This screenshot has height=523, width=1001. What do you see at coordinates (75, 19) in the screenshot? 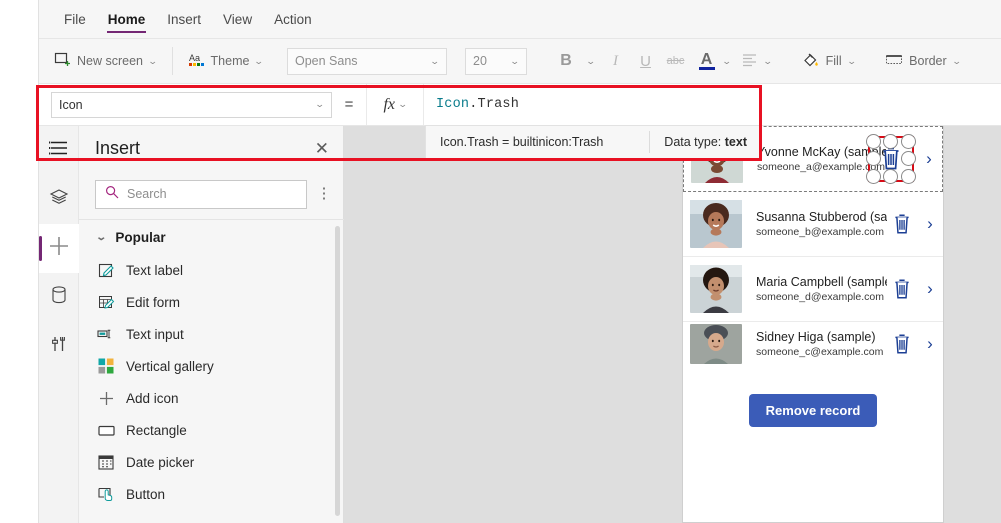
I see `menu-item-file: File` at bounding box center [75, 19].